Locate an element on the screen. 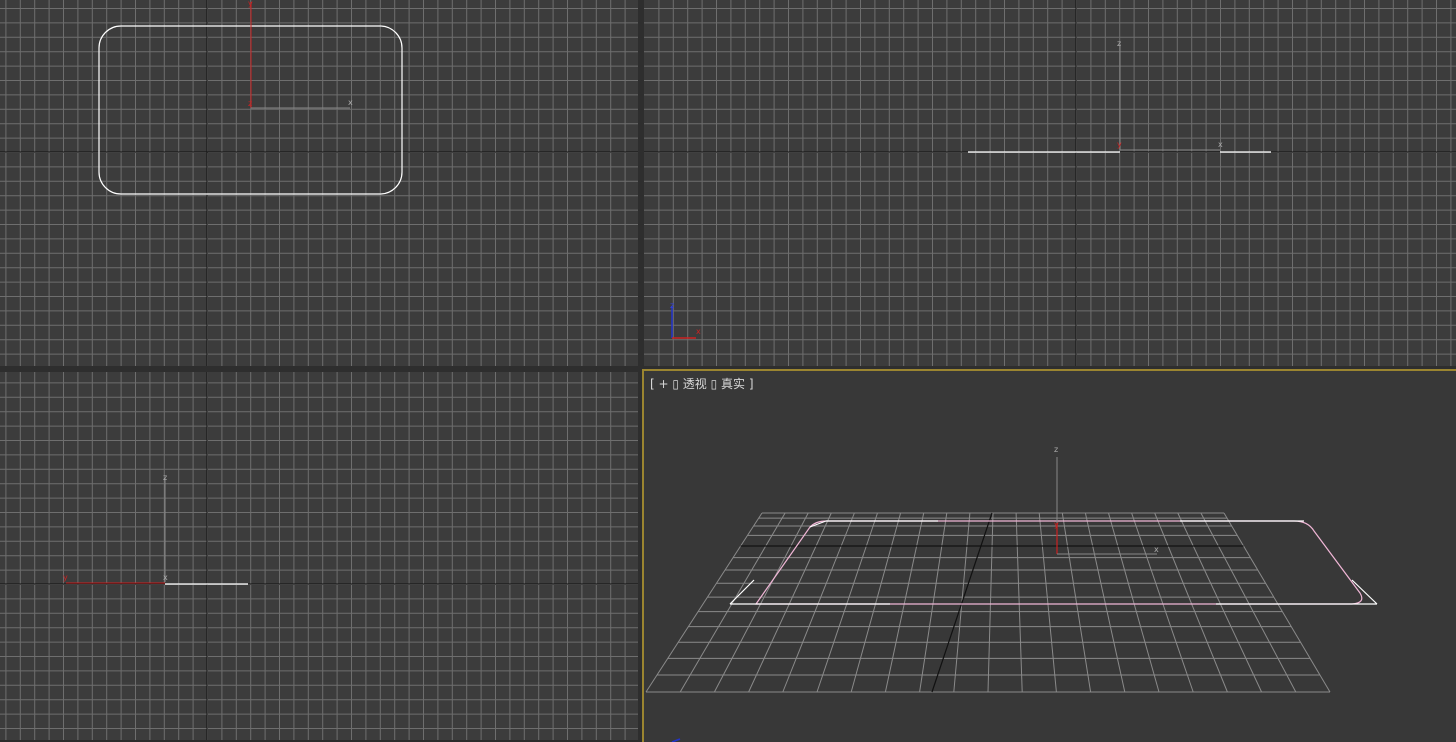  home-grid-y-axis is located at coordinates (962, 602).